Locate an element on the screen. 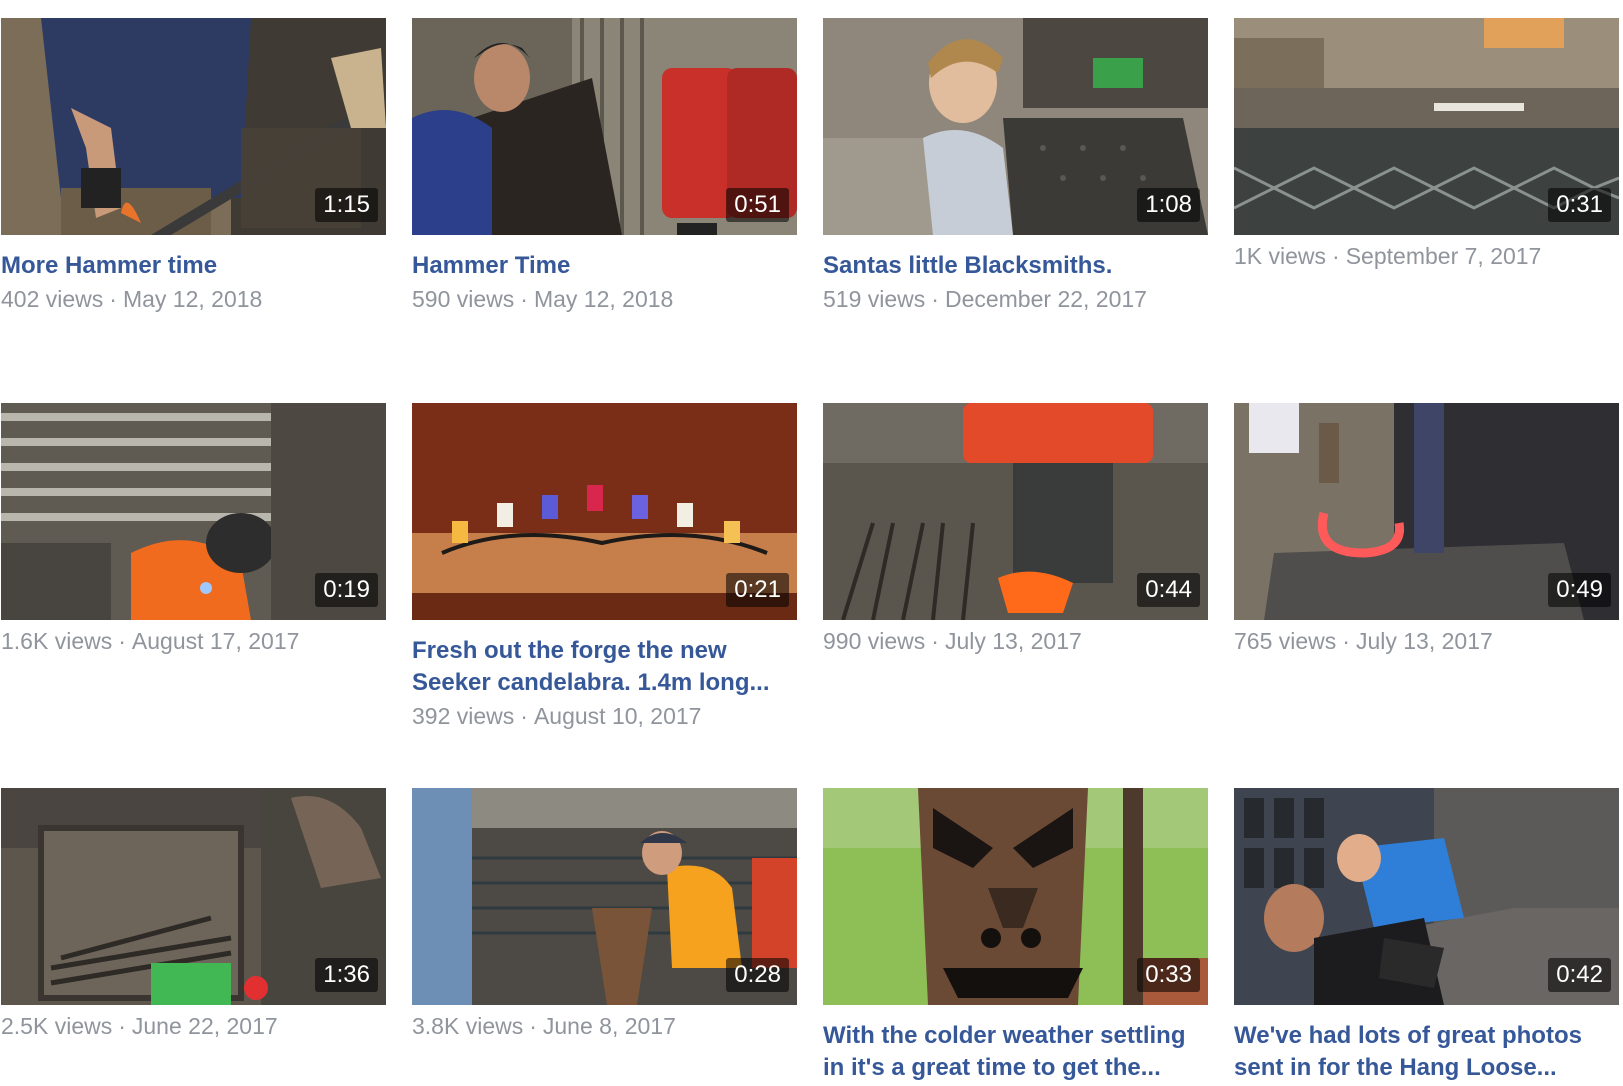 The height and width of the screenshot is (1086, 1623). video-thumbnail: 0:51 is located at coordinates (604, 126).